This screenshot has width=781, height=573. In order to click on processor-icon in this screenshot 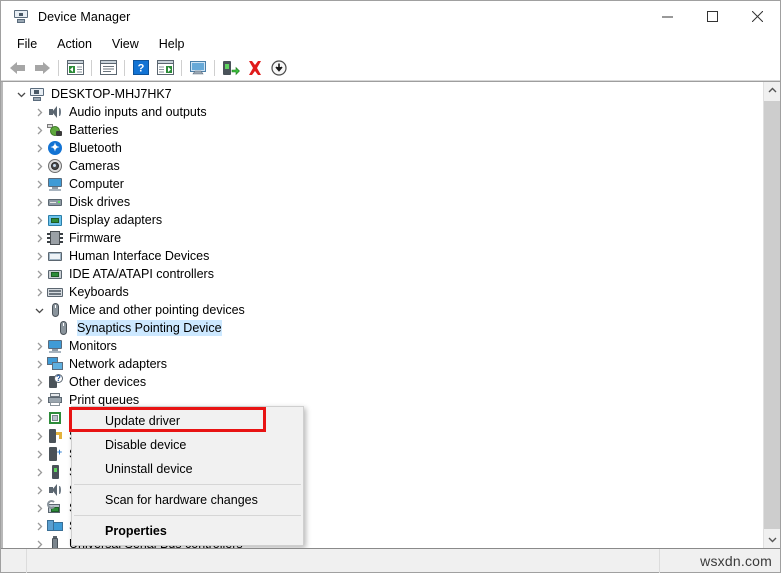, I will do `click(55, 418)`.